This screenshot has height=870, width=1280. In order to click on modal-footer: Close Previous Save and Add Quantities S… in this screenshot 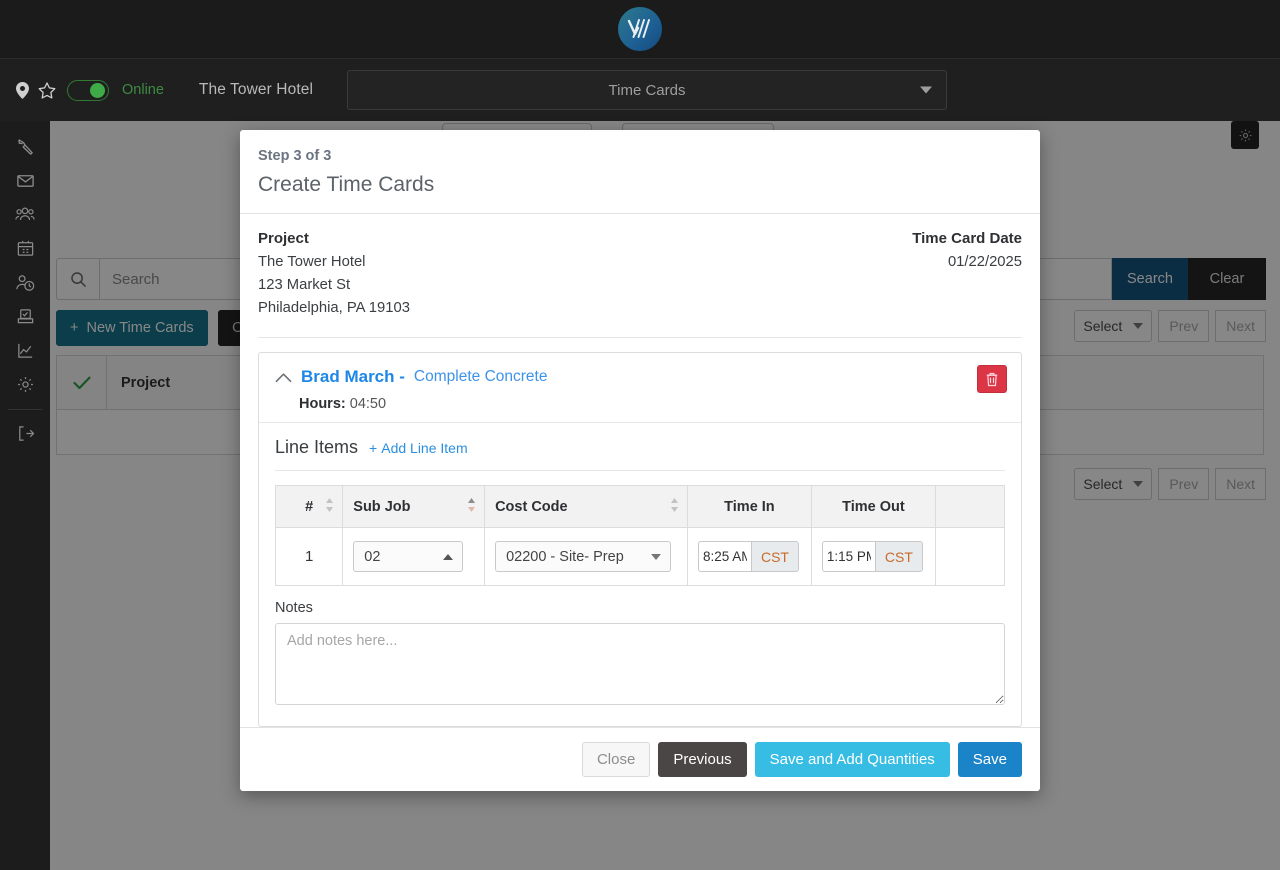, I will do `click(640, 759)`.